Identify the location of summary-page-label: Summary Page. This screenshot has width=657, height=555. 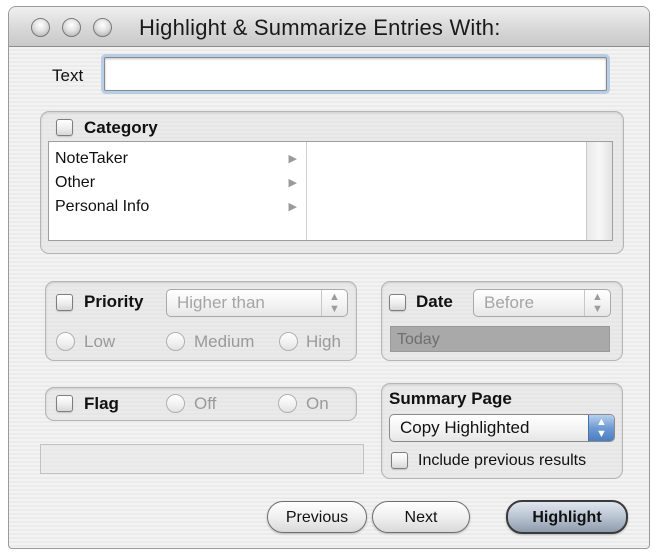
(450, 398).